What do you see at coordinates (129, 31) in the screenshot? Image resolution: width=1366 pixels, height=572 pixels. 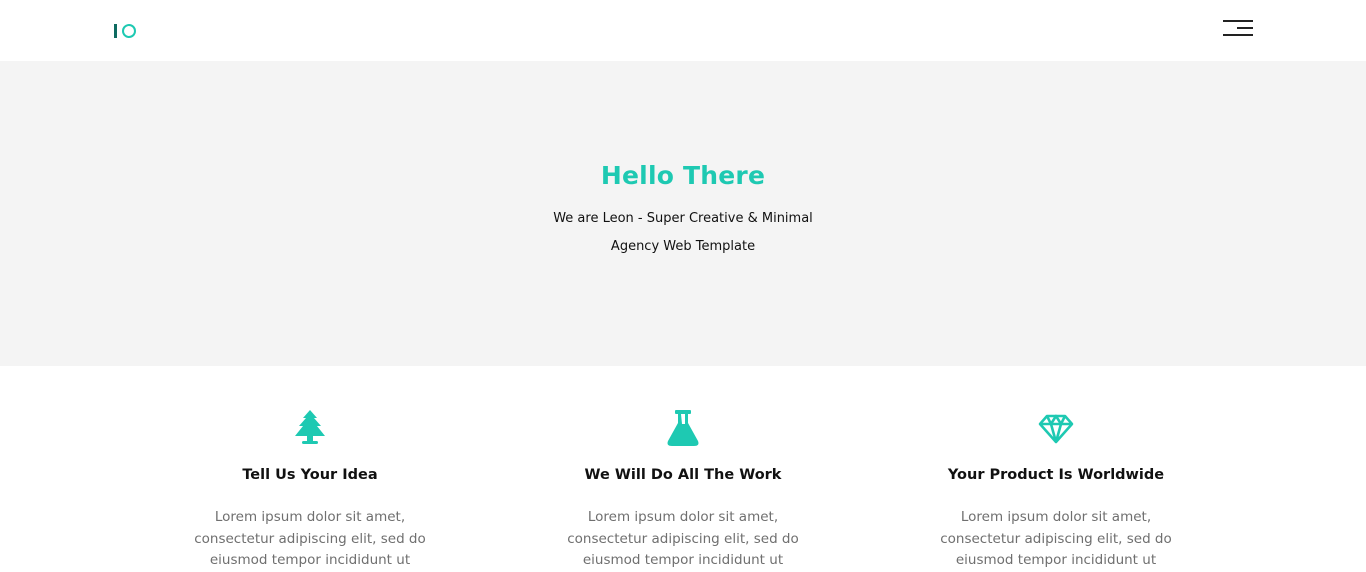 I see `logo-ring` at bounding box center [129, 31].